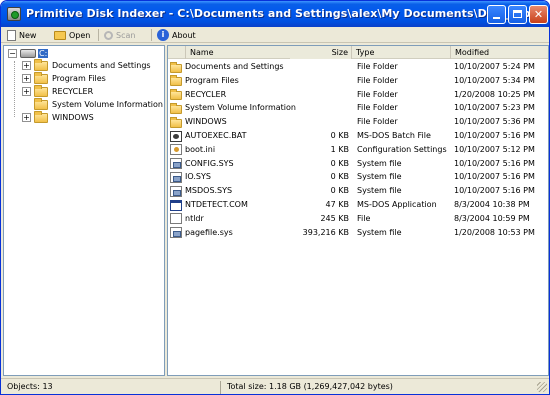 This screenshot has width=550, height=395. What do you see at coordinates (176, 150) in the screenshot?
I see `ini-file-icon` at bounding box center [176, 150].